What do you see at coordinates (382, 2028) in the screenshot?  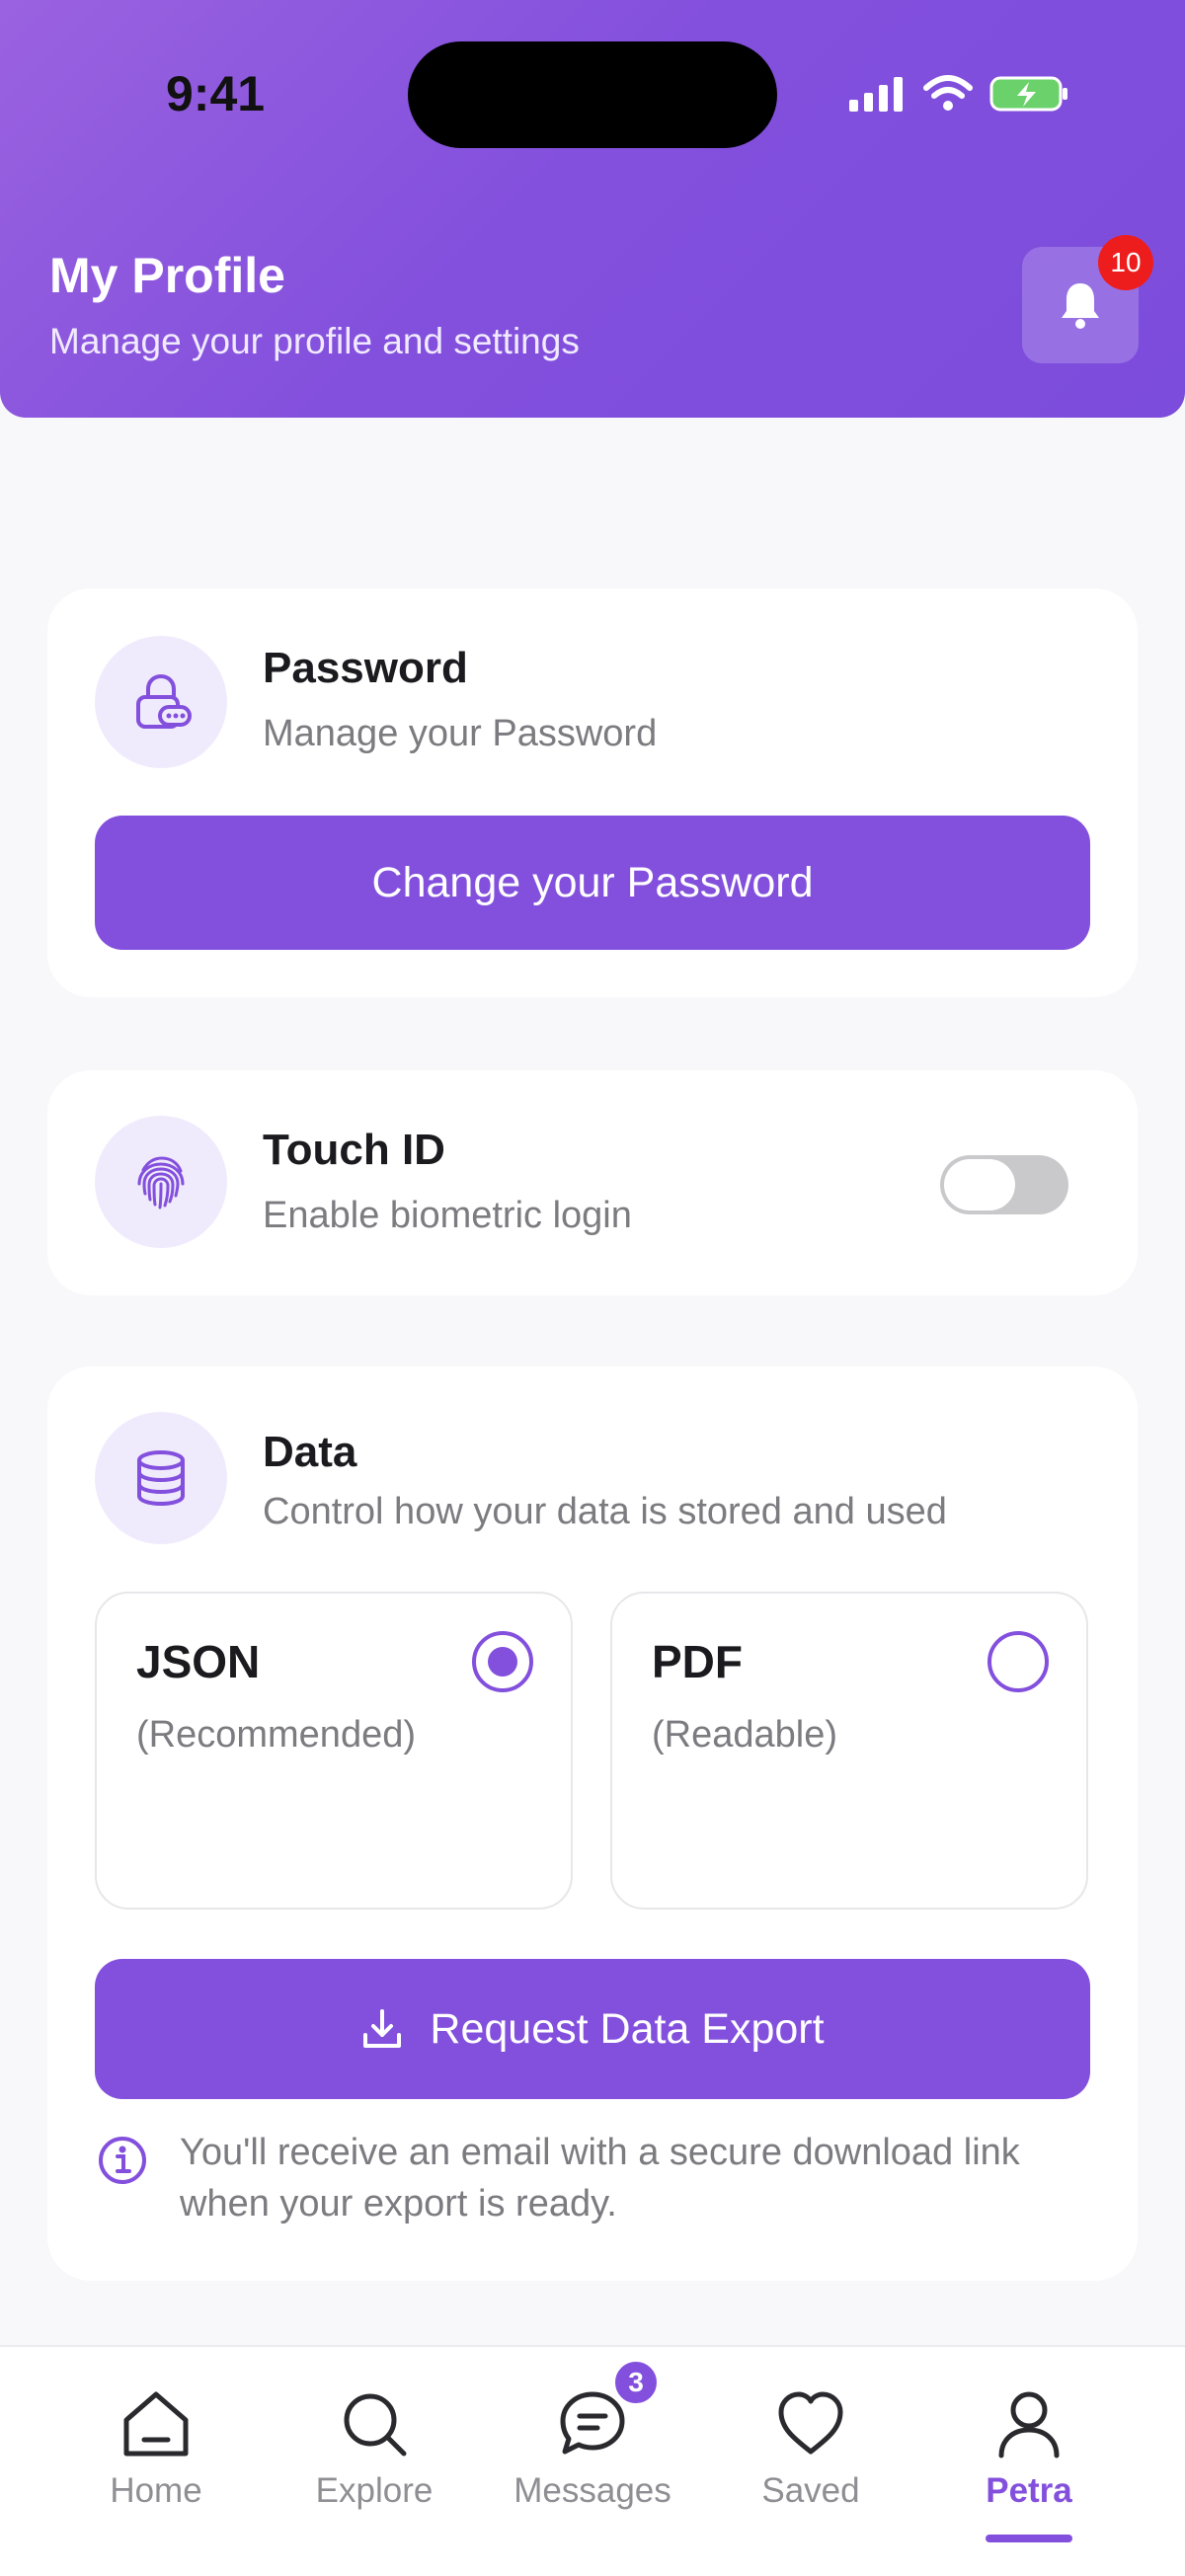 I see `download-icon` at bounding box center [382, 2028].